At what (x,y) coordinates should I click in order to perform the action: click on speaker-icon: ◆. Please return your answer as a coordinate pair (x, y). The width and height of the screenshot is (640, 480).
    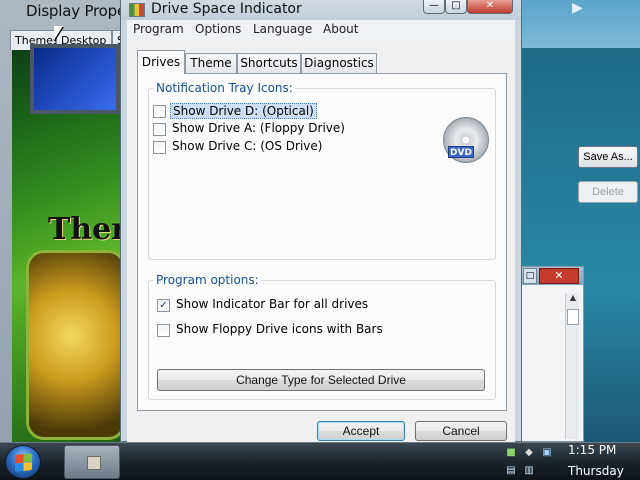
    Looking at the image, I should click on (529, 453).